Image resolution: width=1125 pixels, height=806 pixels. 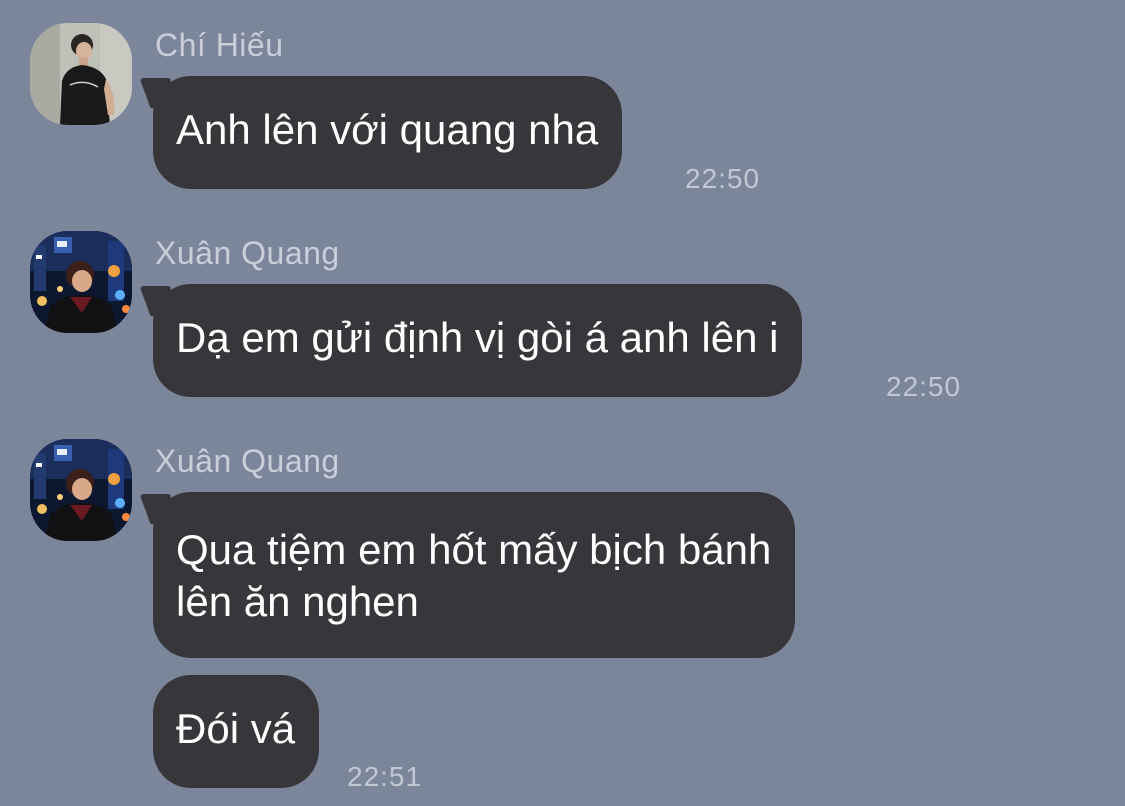 I want to click on message-bubble: Anh lên với quang nha, so click(x=388, y=132).